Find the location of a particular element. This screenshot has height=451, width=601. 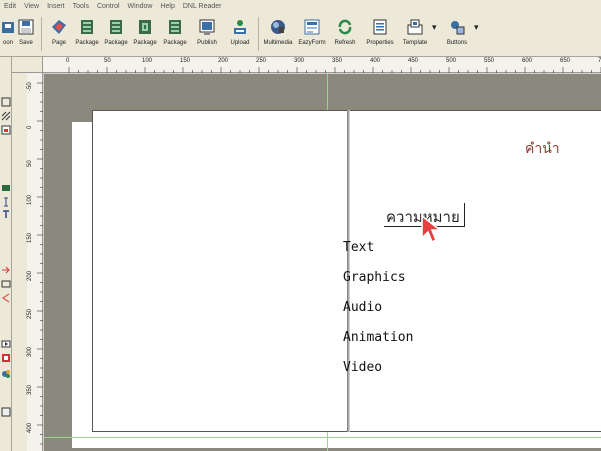

menu-edit: Edit is located at coordinates (10, 6).